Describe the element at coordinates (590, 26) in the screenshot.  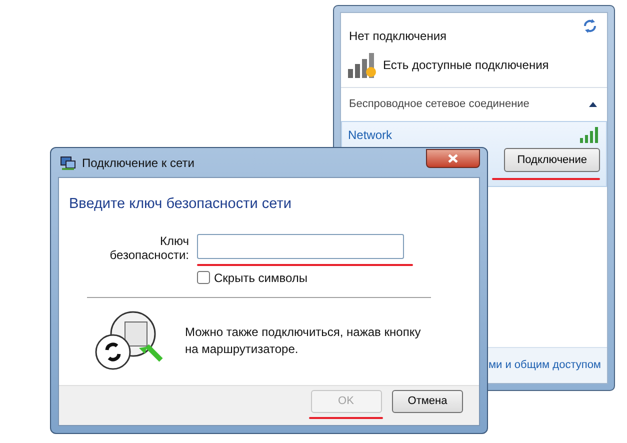
I see `refresh-icon` at that location.